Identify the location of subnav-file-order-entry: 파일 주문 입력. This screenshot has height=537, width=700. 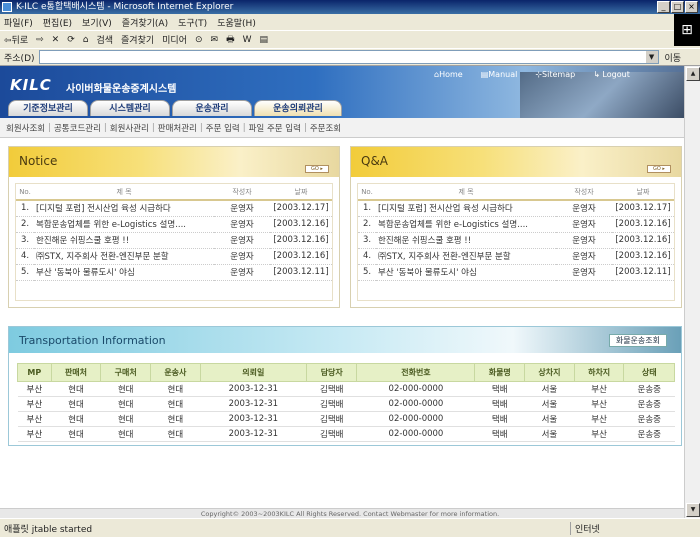
(275, 128).